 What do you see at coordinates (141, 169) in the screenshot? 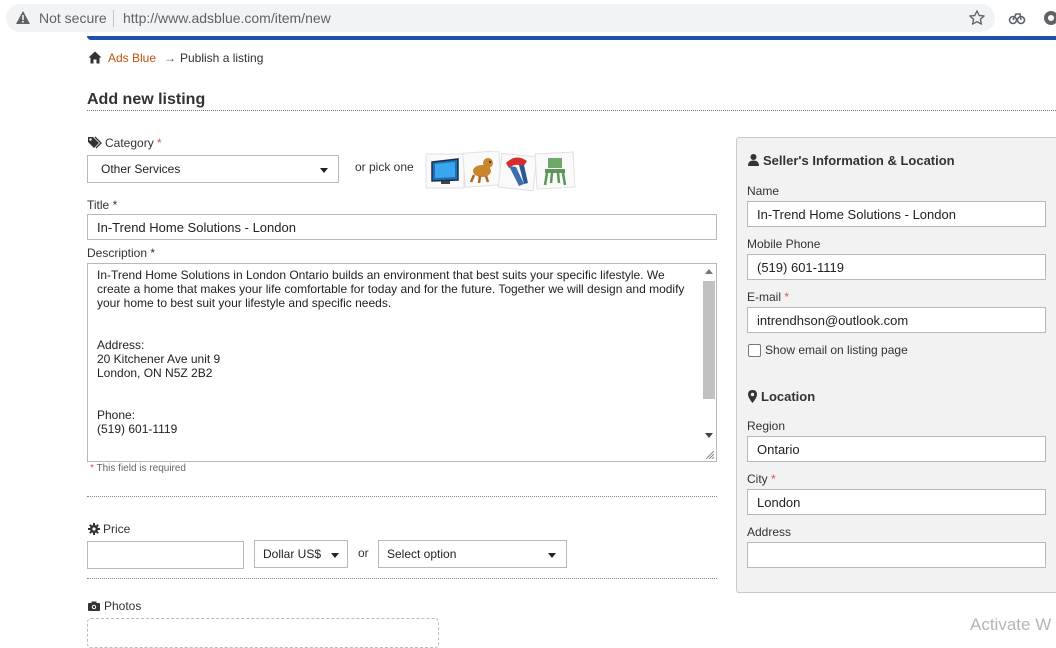
I see `category-select-value: Other Services` at bounding box center [141, 169].